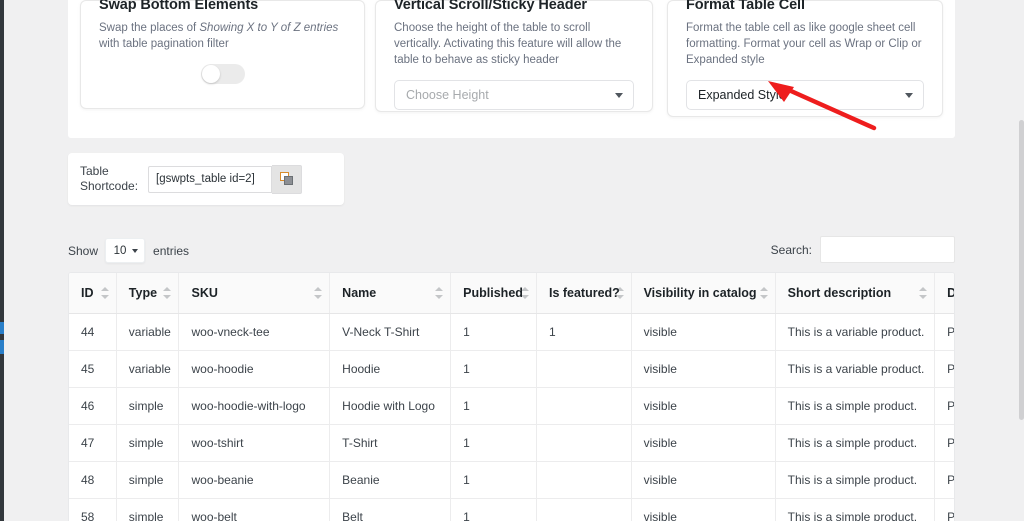 The width and height of the screenshot is (1024, 521). What do you see at coordinates (287, 179) in the screenshot?
I see `copy-shortcode-button` at bounding box center [287, 179].